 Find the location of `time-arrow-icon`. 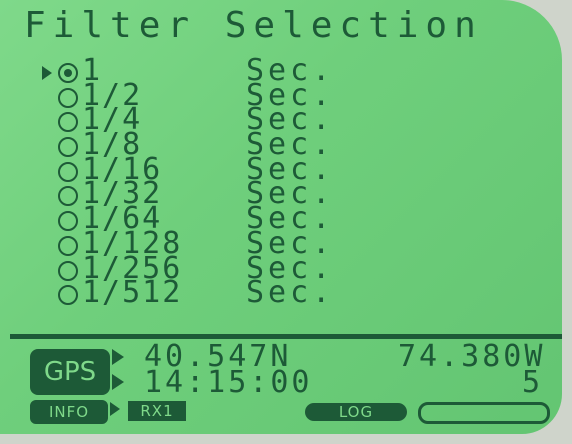

time-arrow-icon is located at coordinates (118, 382).